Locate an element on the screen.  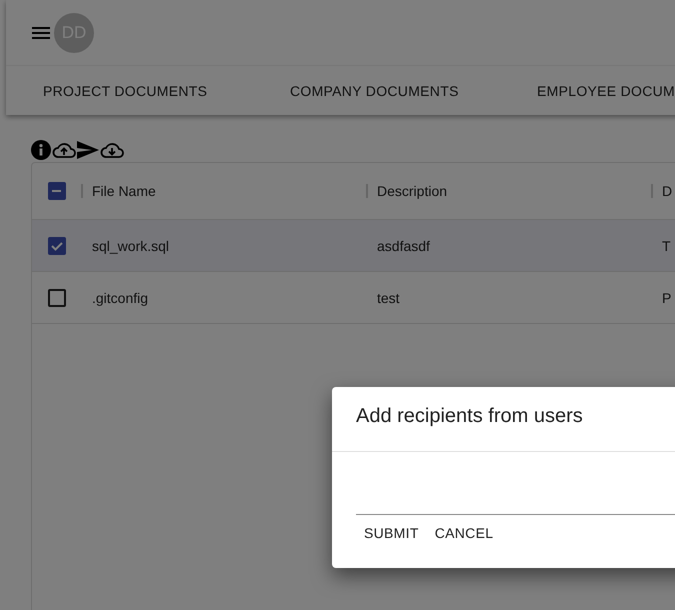
dialog-title: Add recipients from users is located at coordinates (503, 419).